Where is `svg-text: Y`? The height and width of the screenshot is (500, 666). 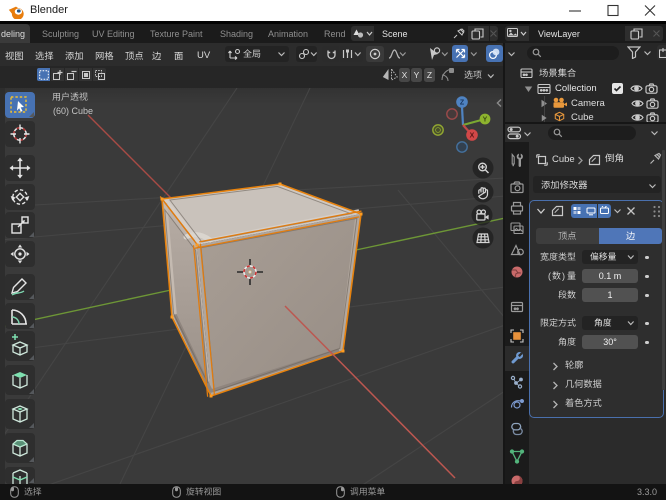 svg-text: Y is located at coordinates (485, 119).